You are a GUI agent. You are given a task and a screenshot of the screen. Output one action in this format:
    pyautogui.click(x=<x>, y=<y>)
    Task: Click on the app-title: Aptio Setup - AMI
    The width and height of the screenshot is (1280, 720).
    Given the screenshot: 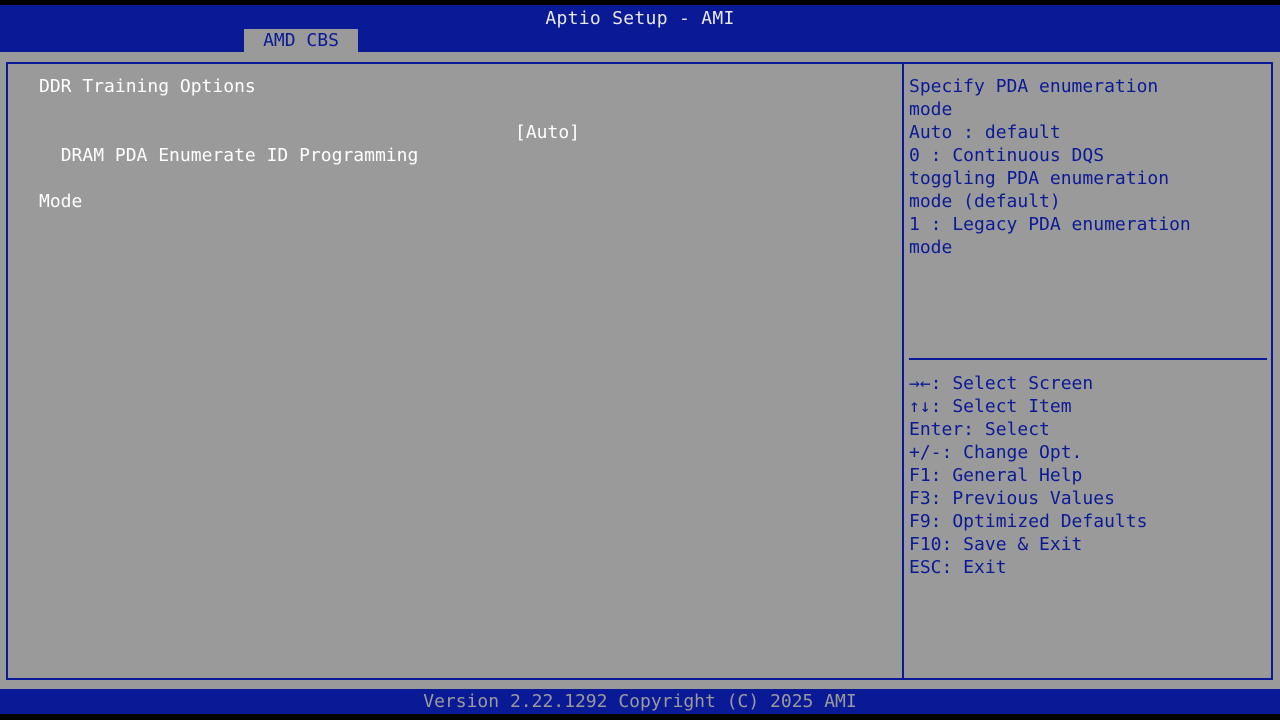 What is the action you would take?
    pyautogui.click(x=640, y=18)
    